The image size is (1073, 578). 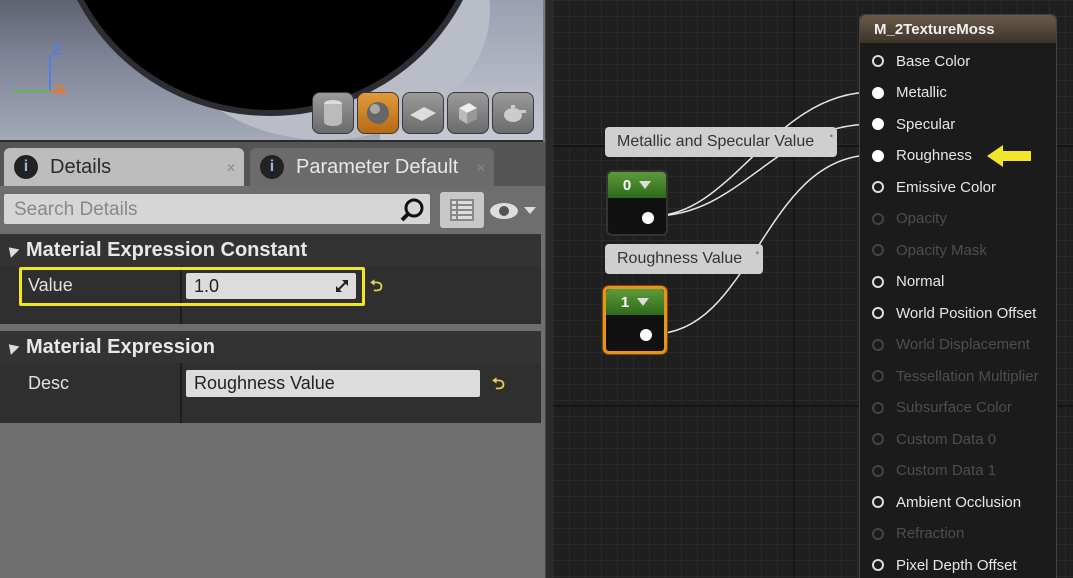 I want to click on value-field, so click(x=271, y=286).